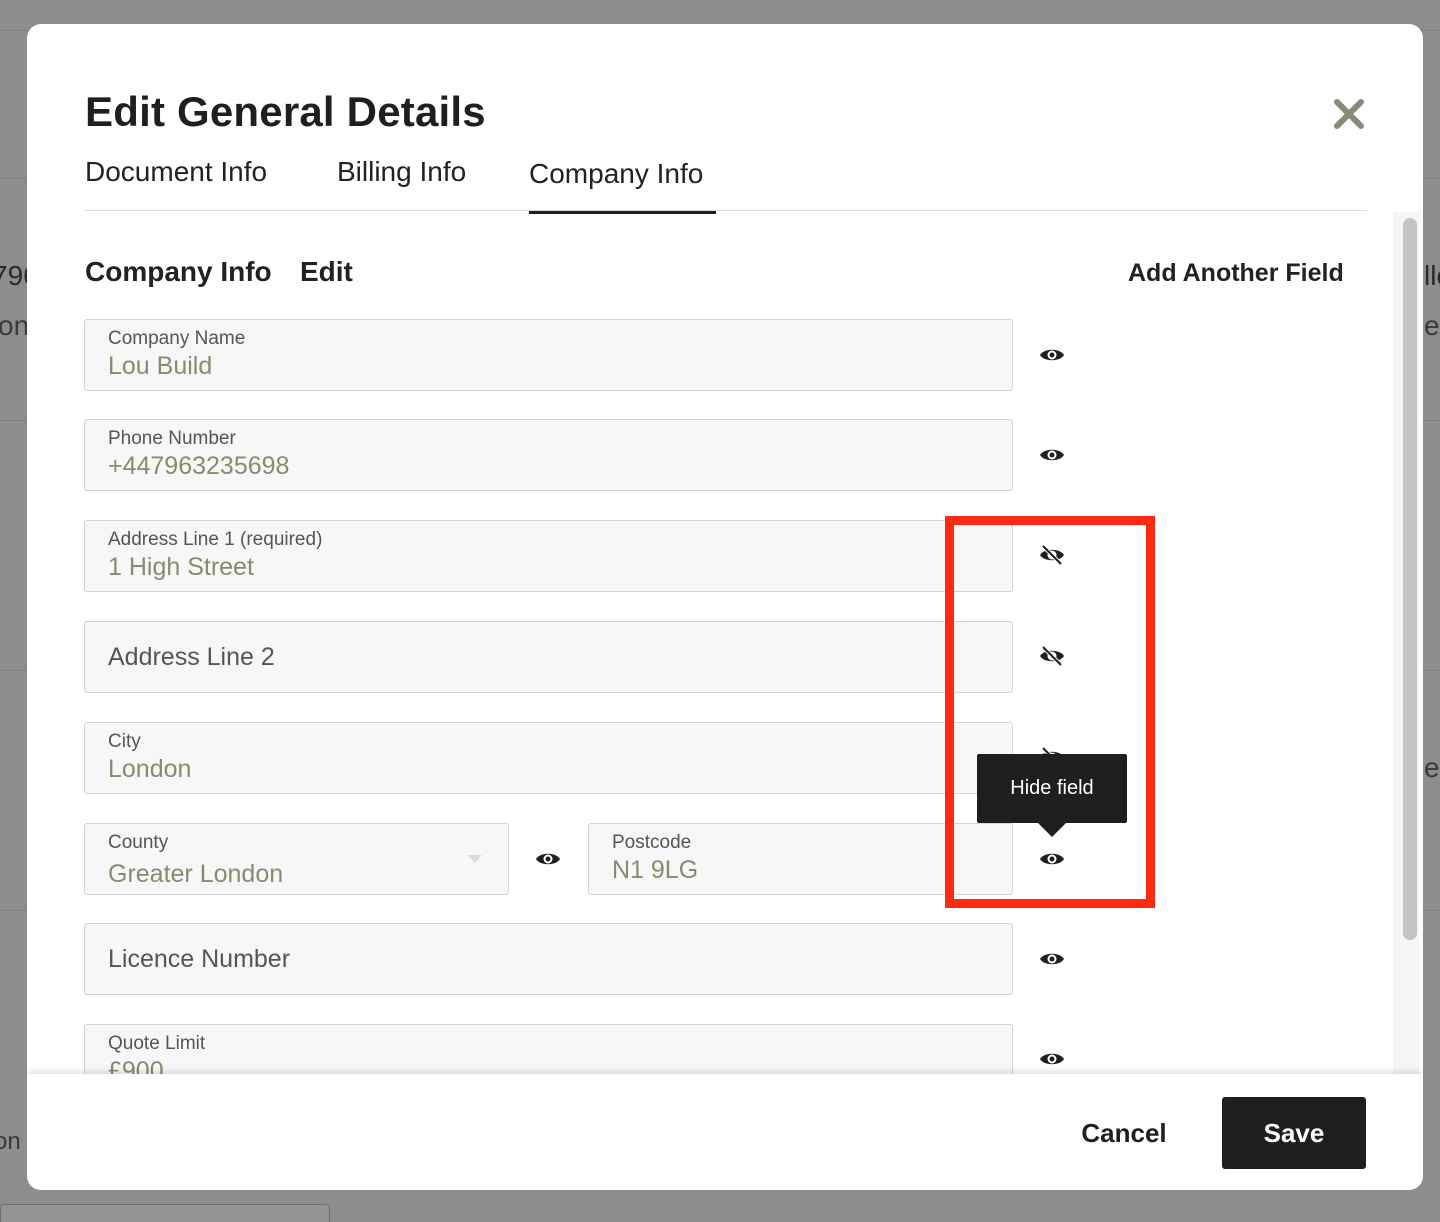 The height and width of the screenshot is (1222, 1440). Describe the element at coordinates (475, 859) in the screenshot. I see `chevron-down-icon` at that location.